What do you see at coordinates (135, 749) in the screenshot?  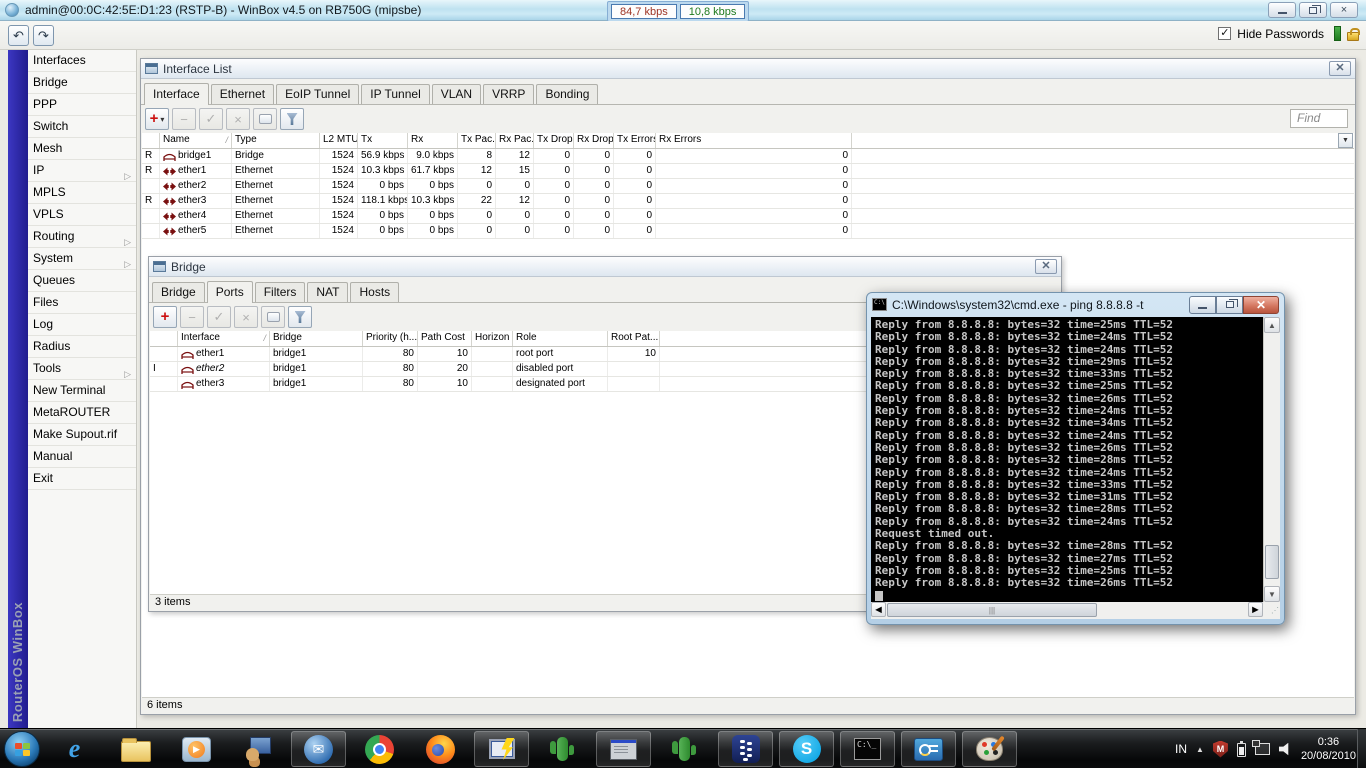 I see `taskbar-item-windows-explorer` at bounding box center [135, 749].